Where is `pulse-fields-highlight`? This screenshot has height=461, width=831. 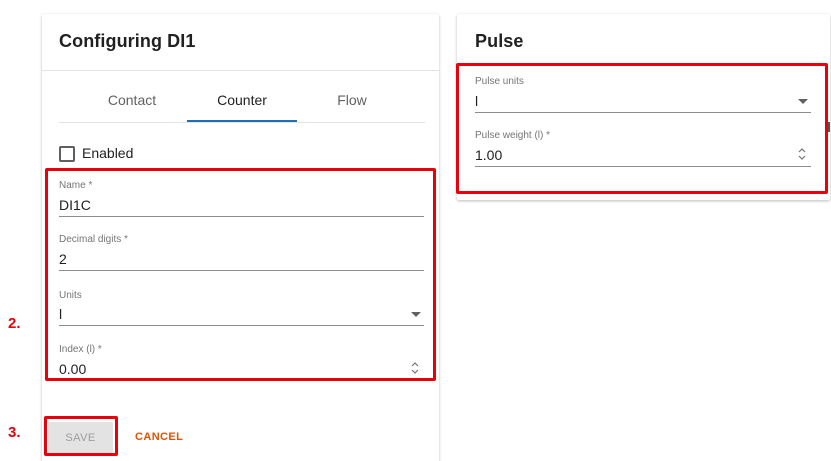
pulse-fields-highlight is located at coordinates (642, 128).